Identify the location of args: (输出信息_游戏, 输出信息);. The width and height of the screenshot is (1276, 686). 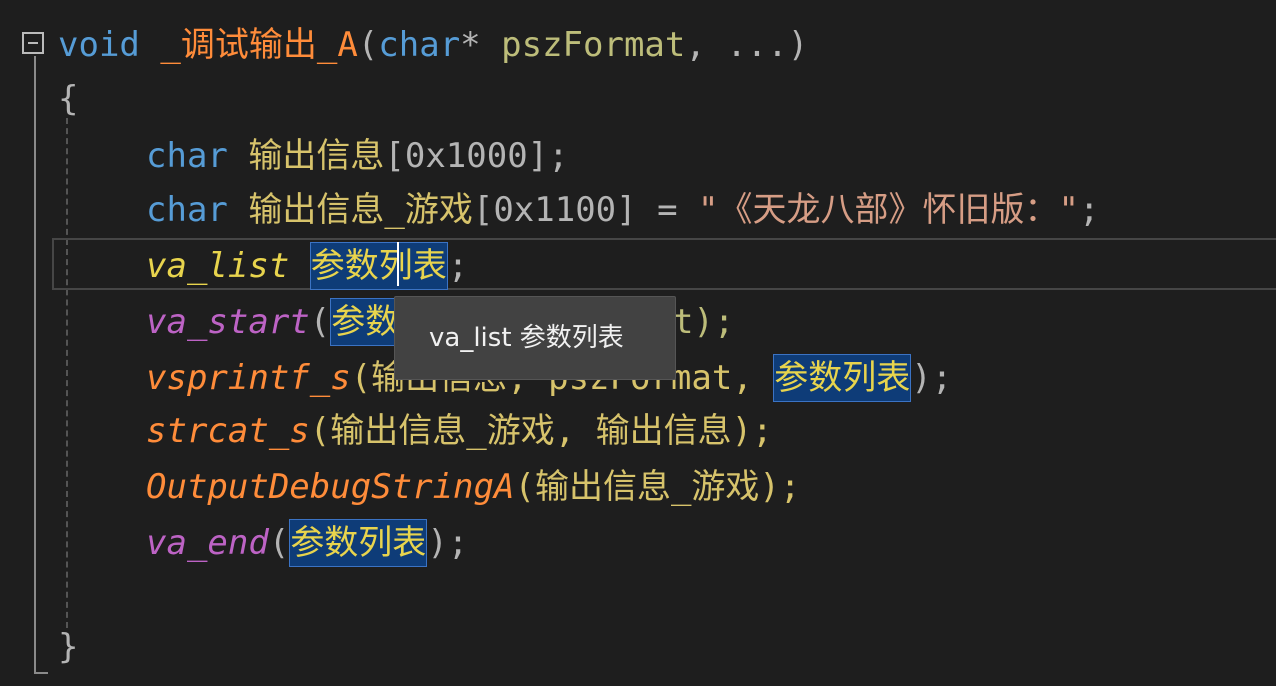
(541, 431).